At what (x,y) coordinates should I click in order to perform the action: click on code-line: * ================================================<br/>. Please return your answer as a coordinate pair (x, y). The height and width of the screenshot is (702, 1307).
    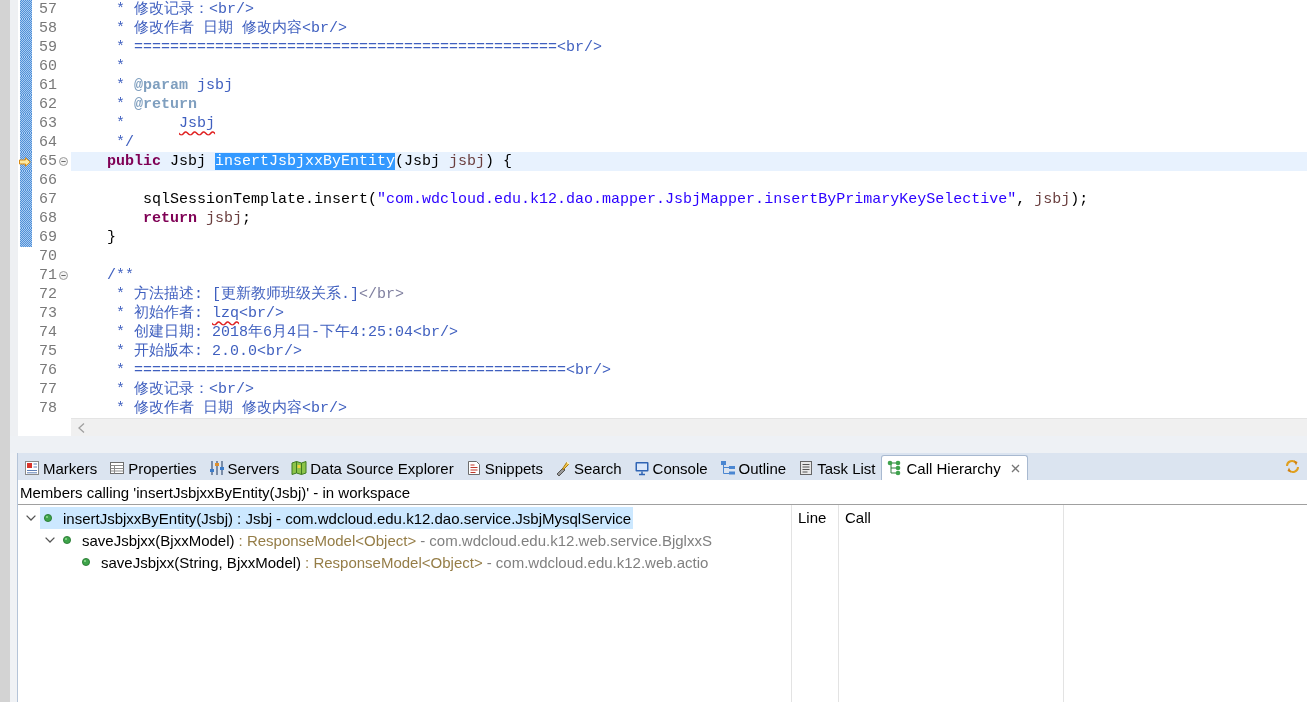
    Looking at the image, I should click on (364, 370).